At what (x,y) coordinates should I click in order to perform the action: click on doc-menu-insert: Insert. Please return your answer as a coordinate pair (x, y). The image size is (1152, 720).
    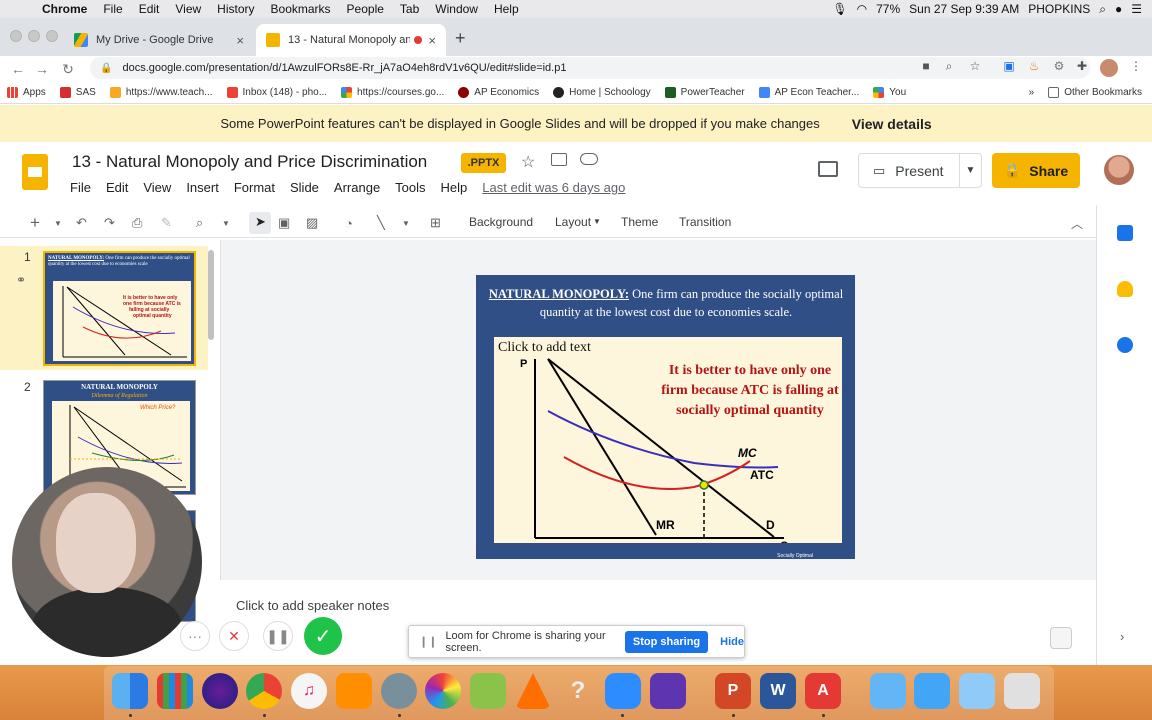
    Looking at the image, I should click on (202, 187).